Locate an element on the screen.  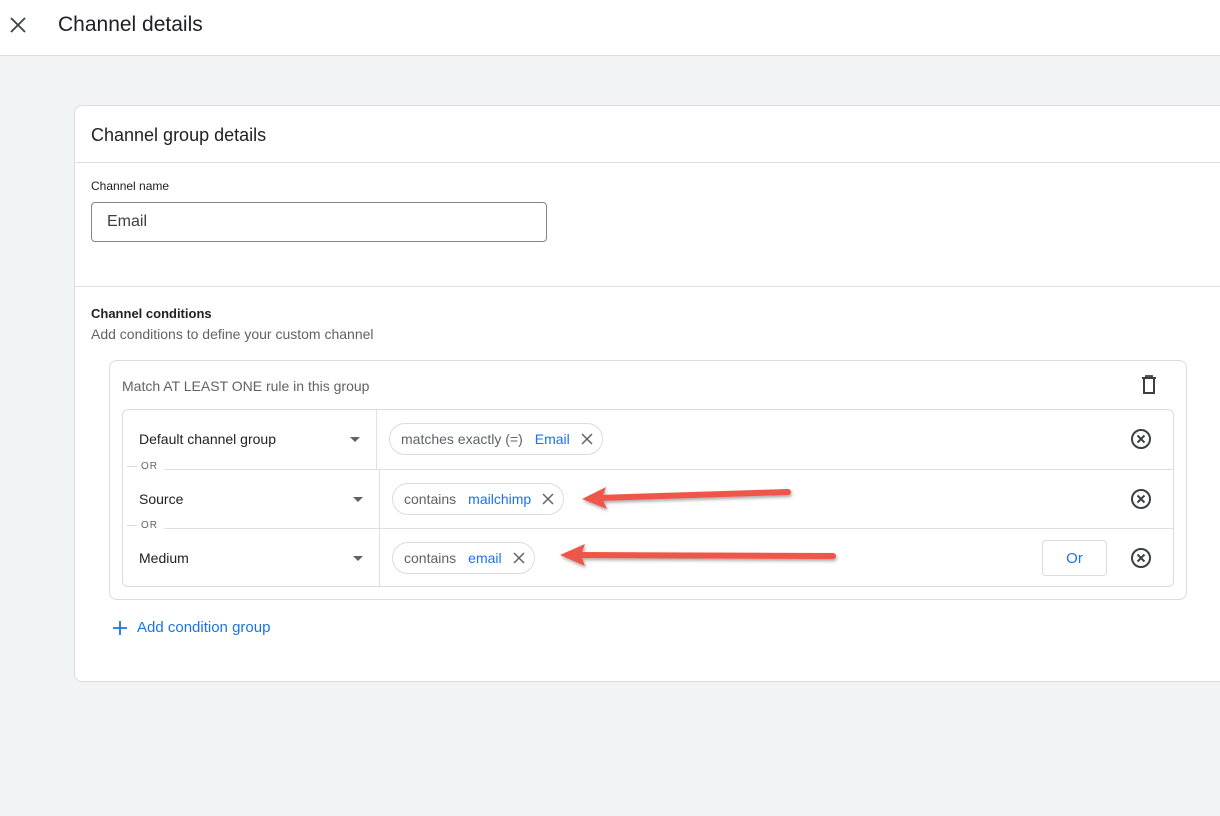
chip-value: email is located at coordinates (485, 558).